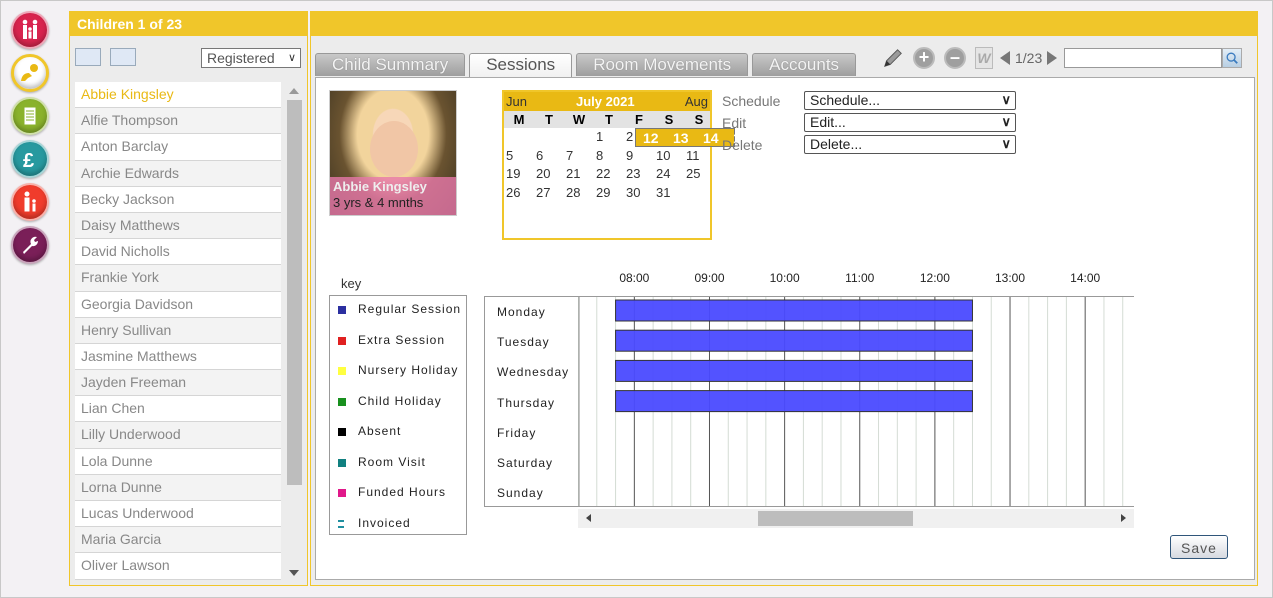 Image resolution: width=1273 pixels, height=598 pixels. What do you see at coordinates (984, 58) in the screenshot?
I see `word-document-icon: W` at bounding box center [984, 58].